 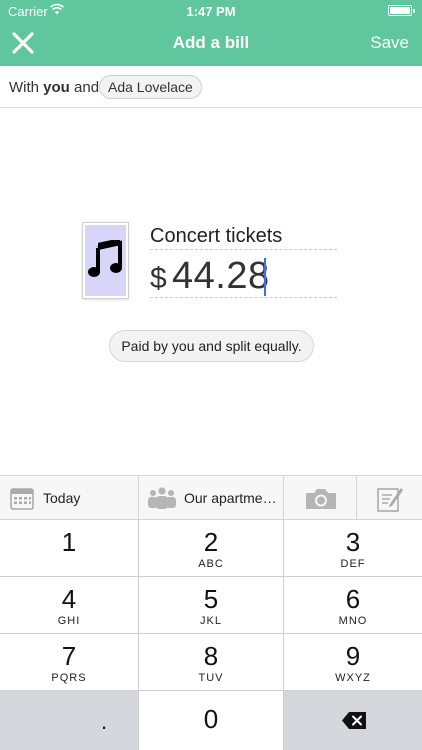 What do you see at coordinates (211, 548) in the screenshot?
I see `key-2: 2 ABC` at bounding box center [211, 548].